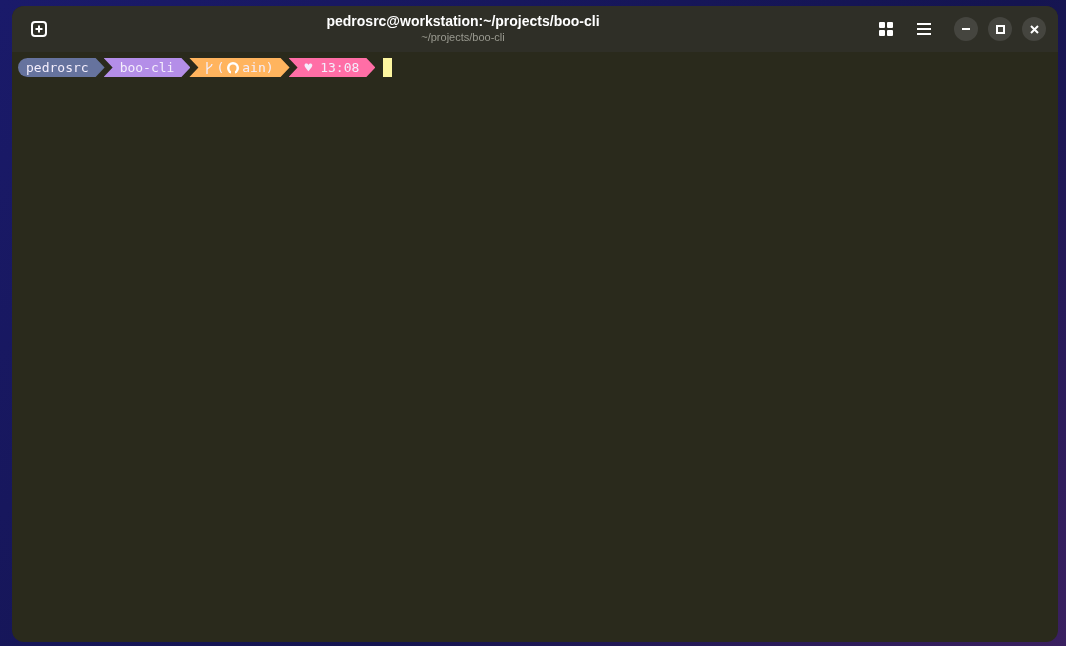  I want to click on git-branch-prefix: (, so click(220, 67).